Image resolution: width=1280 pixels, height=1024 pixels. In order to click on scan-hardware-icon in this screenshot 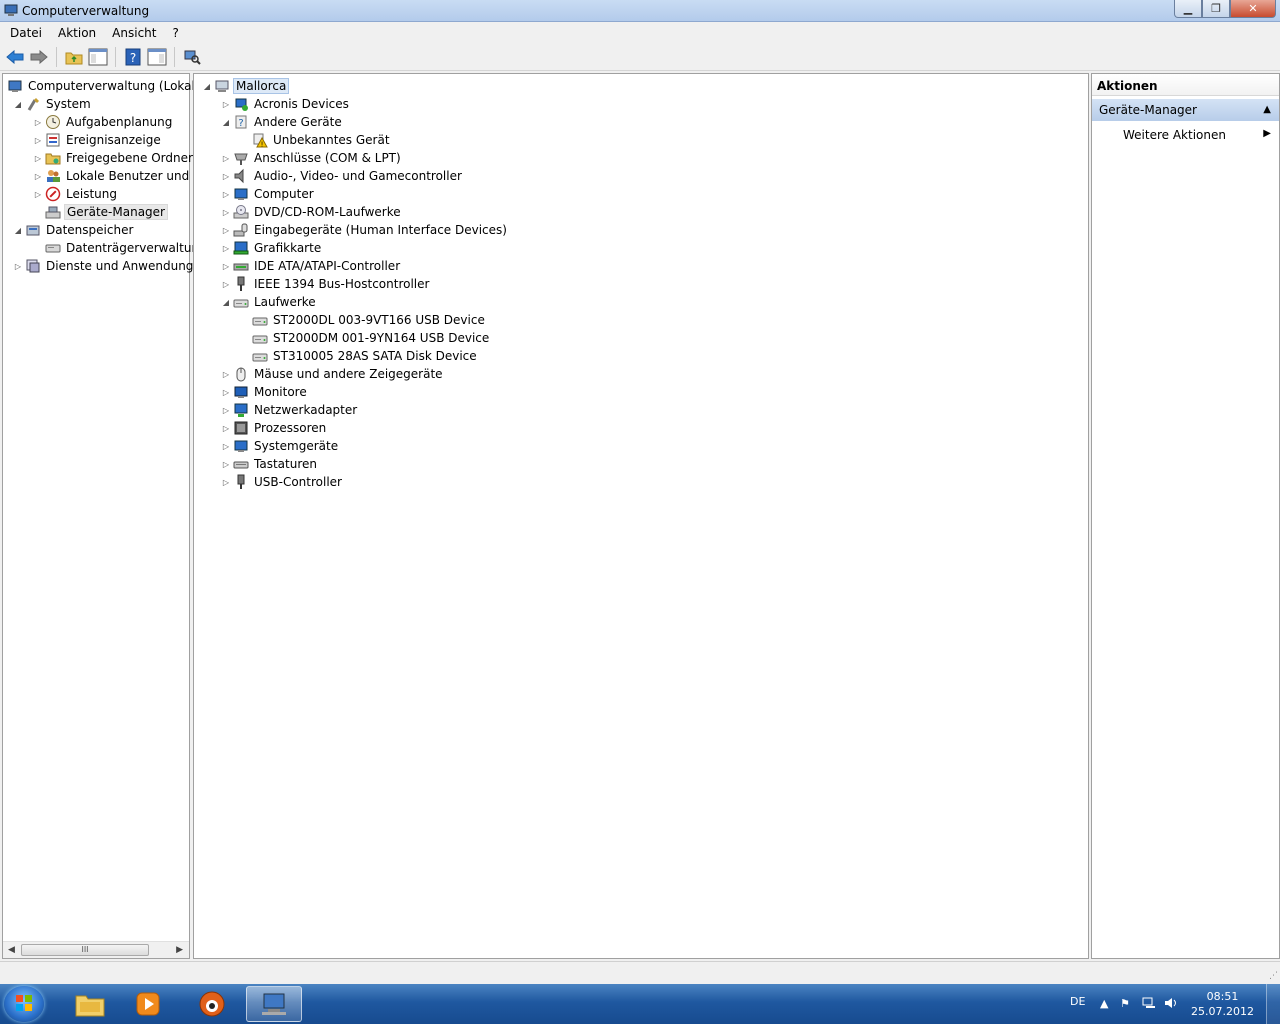, I will do `click(192, 57)`.